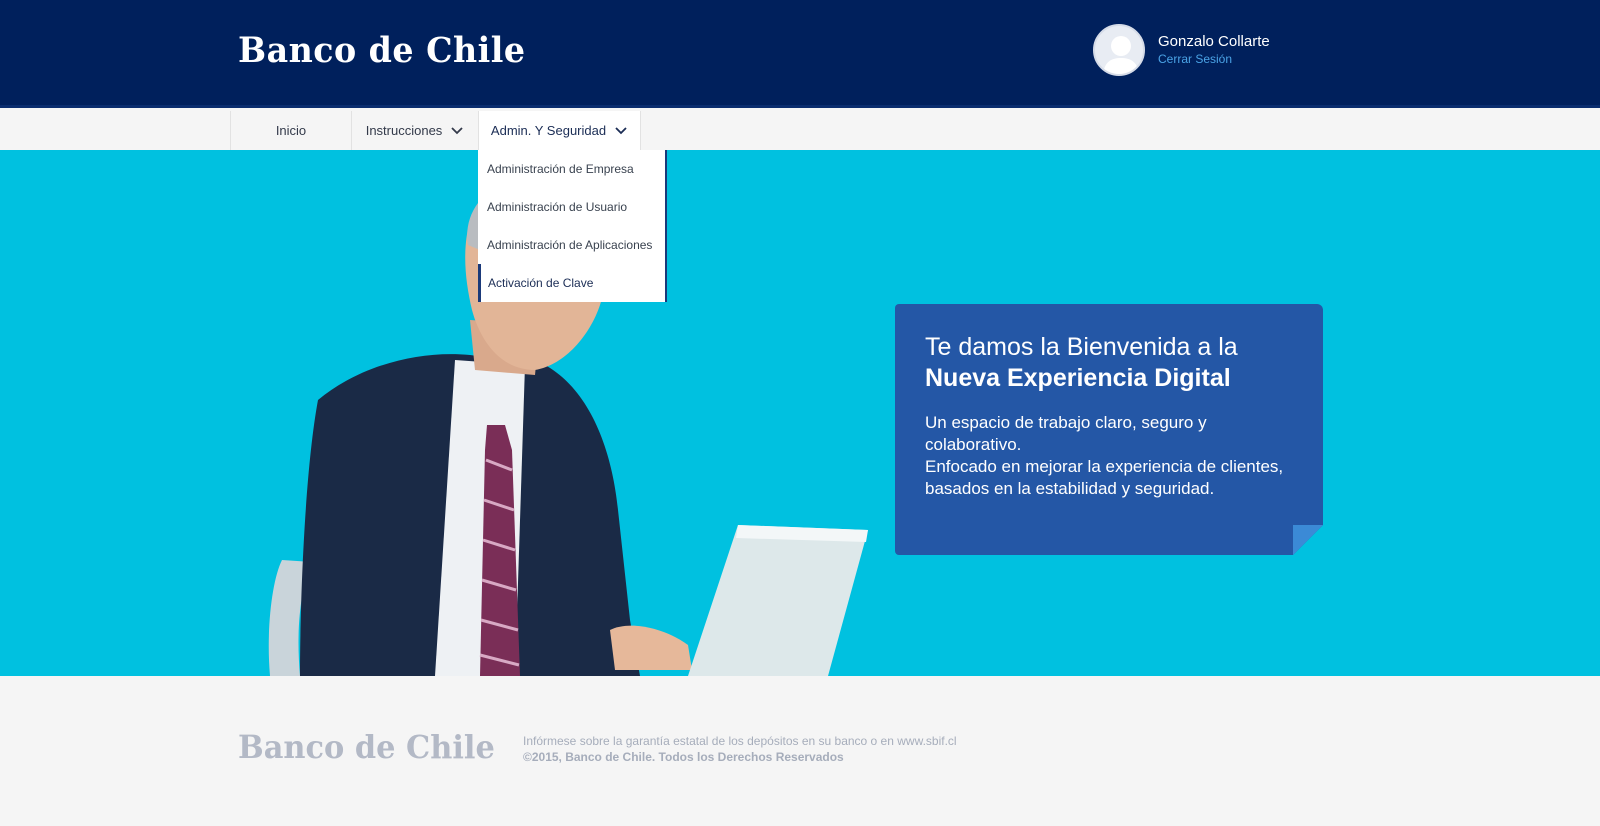 This screenshot has height=826, width=1600. What do you see at coordinates (366, 747) in the screenshot?
I see `footer-logo: Banco de Chile` at bounding box center [366, 747].